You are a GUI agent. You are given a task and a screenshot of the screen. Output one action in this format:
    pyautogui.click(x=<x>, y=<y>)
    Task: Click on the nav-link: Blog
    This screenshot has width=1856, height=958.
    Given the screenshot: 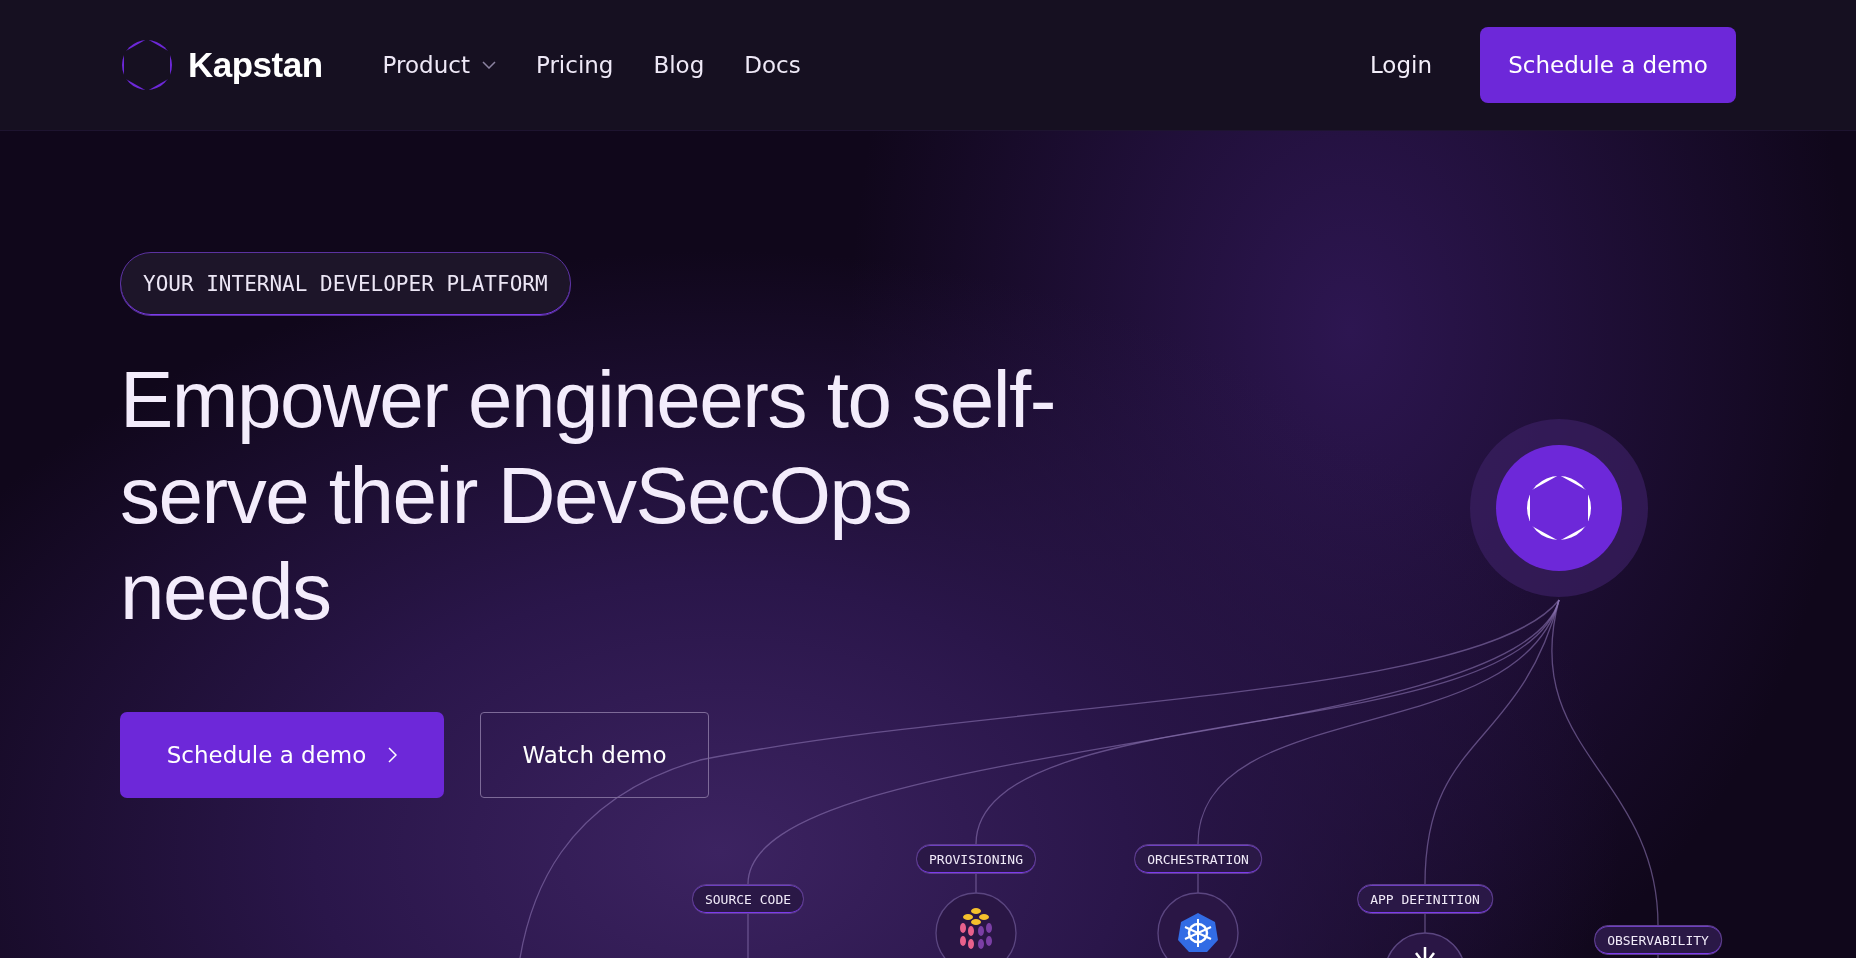 What is the action you would take?
    pyautogui.click(x=679, y=65)
    